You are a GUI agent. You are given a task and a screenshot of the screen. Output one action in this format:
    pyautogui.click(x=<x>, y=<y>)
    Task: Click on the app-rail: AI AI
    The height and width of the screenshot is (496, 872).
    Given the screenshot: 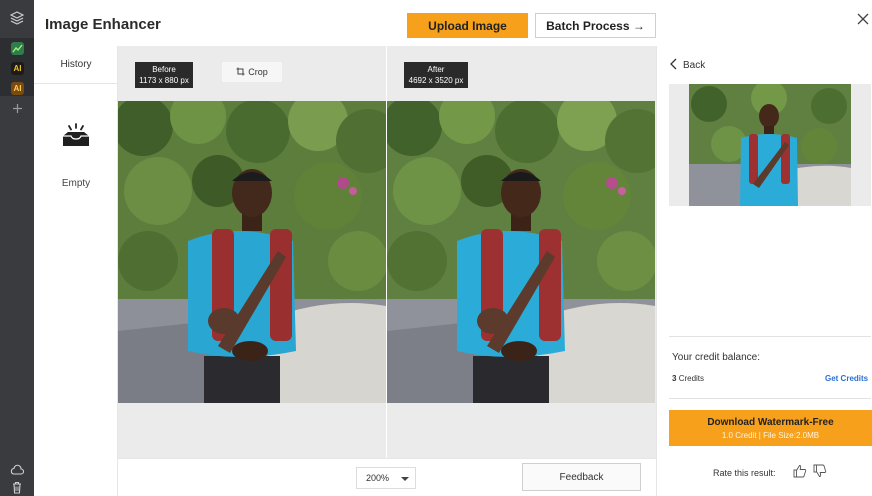 What is the action you would take?
    pyautogui.click(x=17, y=248)
    